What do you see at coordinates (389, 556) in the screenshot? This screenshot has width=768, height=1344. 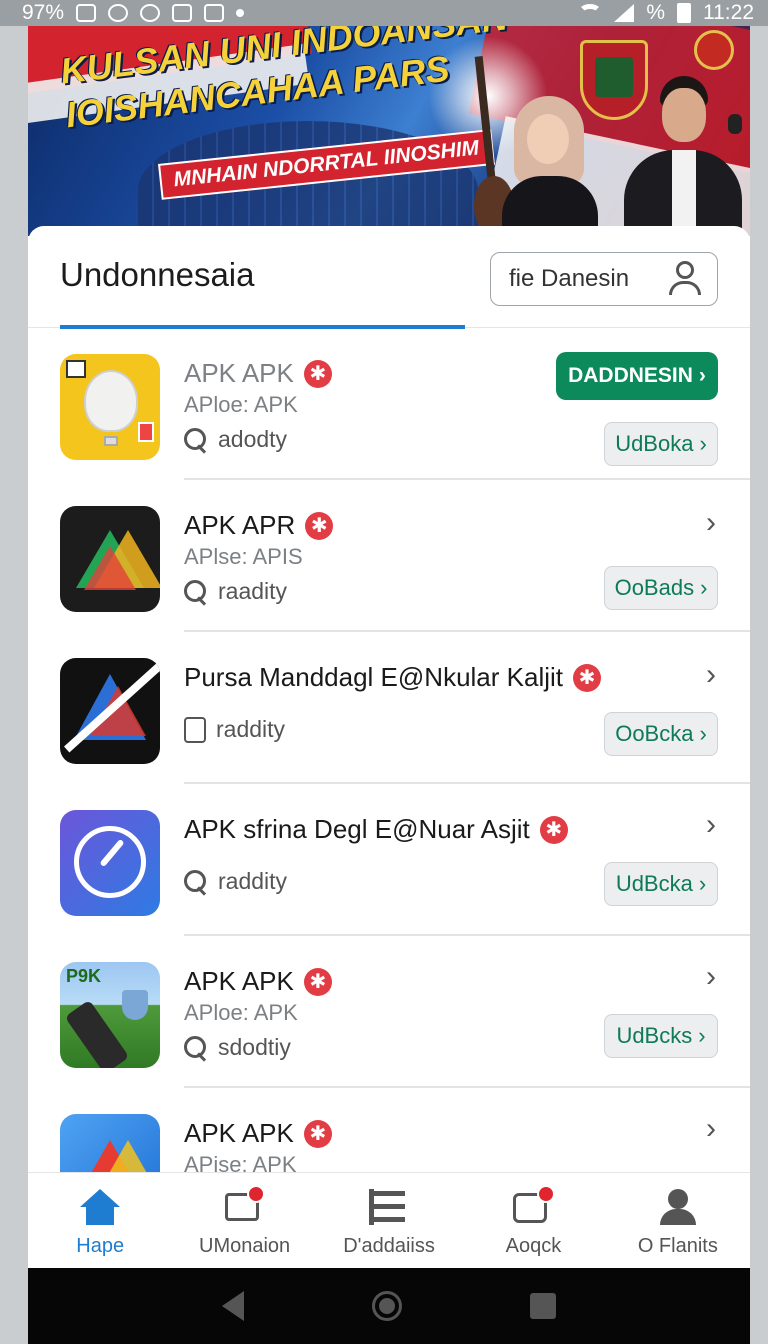 I see `list-item: APK APR ✱ APlse: APIS raadity › OoBads ›` at bounding box center [389, 556].